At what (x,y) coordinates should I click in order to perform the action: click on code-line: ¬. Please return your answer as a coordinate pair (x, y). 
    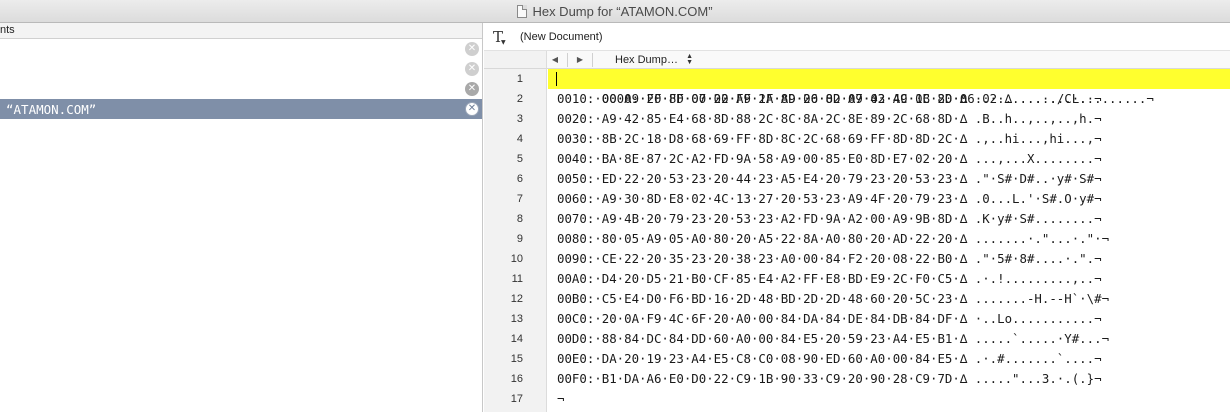
    Looking at the image, I should click on (889, 399).